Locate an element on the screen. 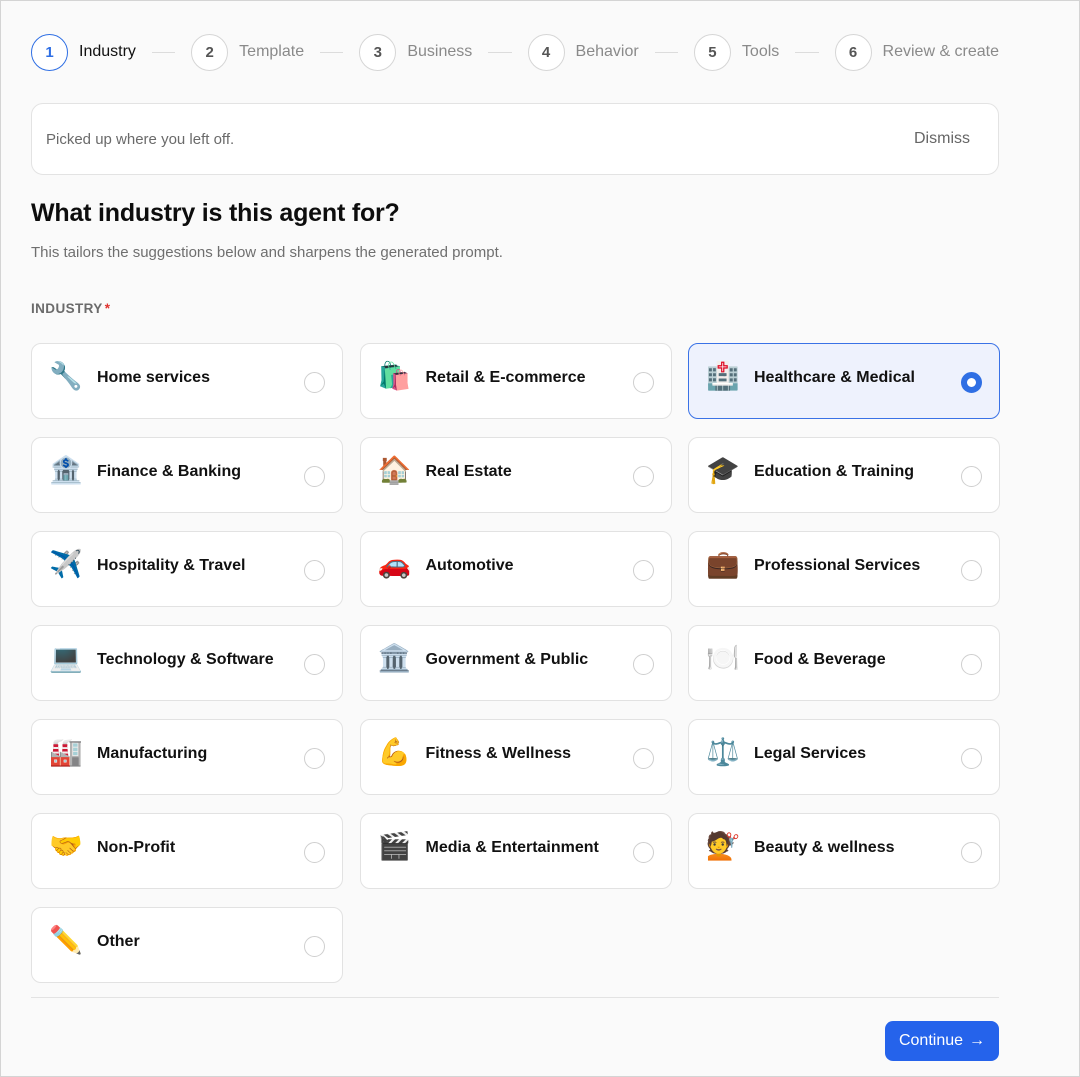 Image resolution: width=1080 pixels, height=1077 pixels. industry-option: ⚖️ Legal Services is located at coordinates (844, 757).